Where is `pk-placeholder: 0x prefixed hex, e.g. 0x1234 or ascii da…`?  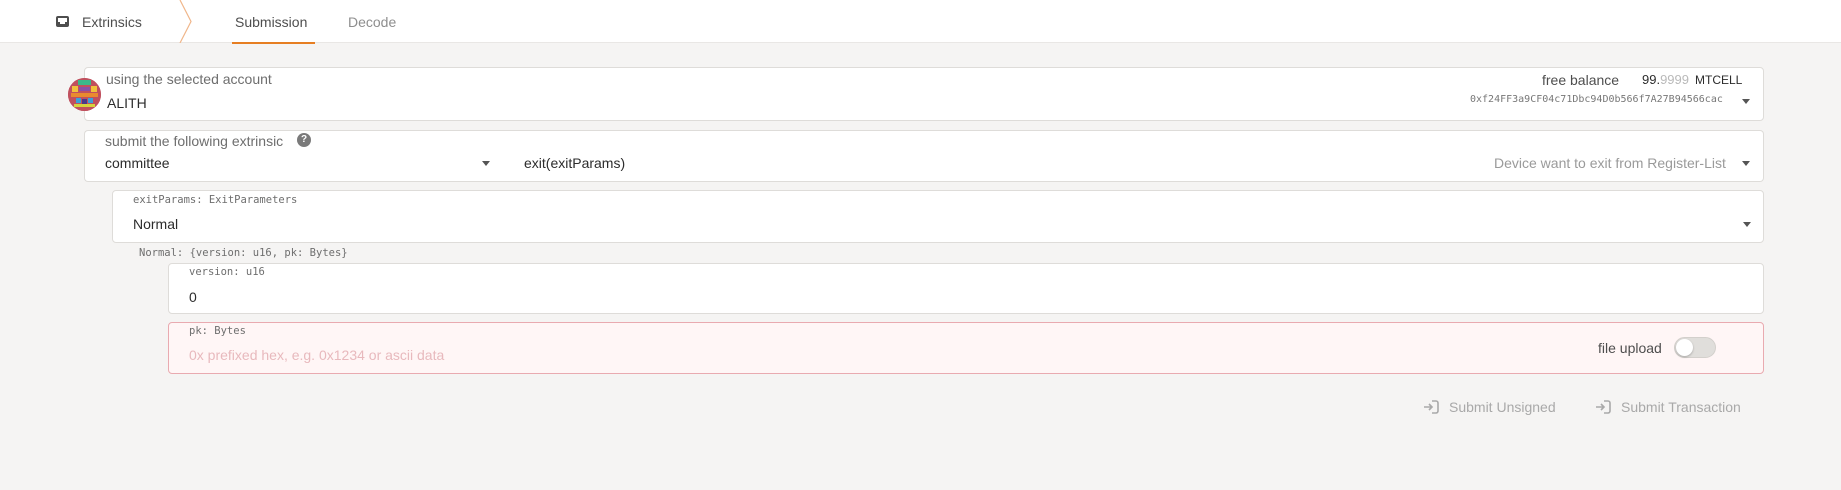 pk-placeholder: 0x prefixed hex, e.g. 0x1234 or ascii da… is located at coordinates (317, 355).